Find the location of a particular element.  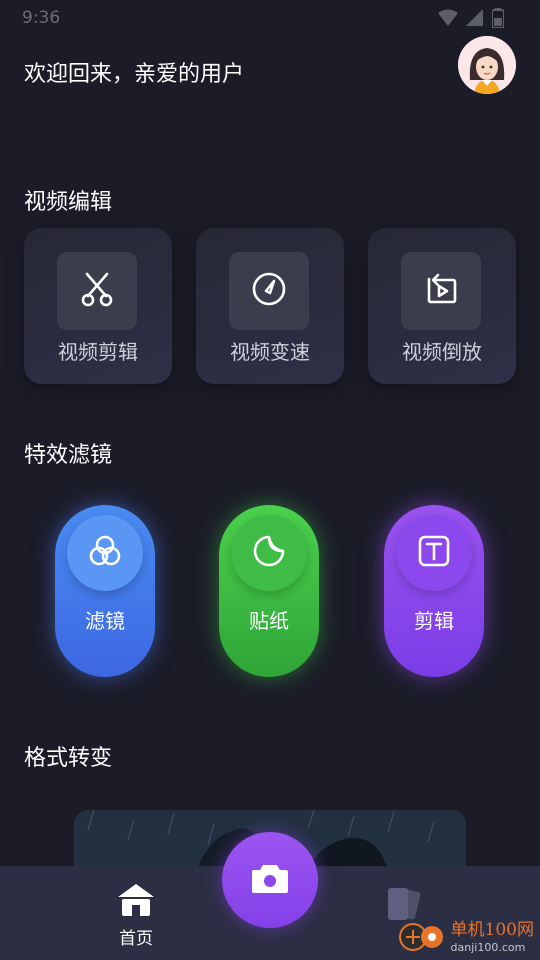

status-icons is located at coordinates (471, 20).